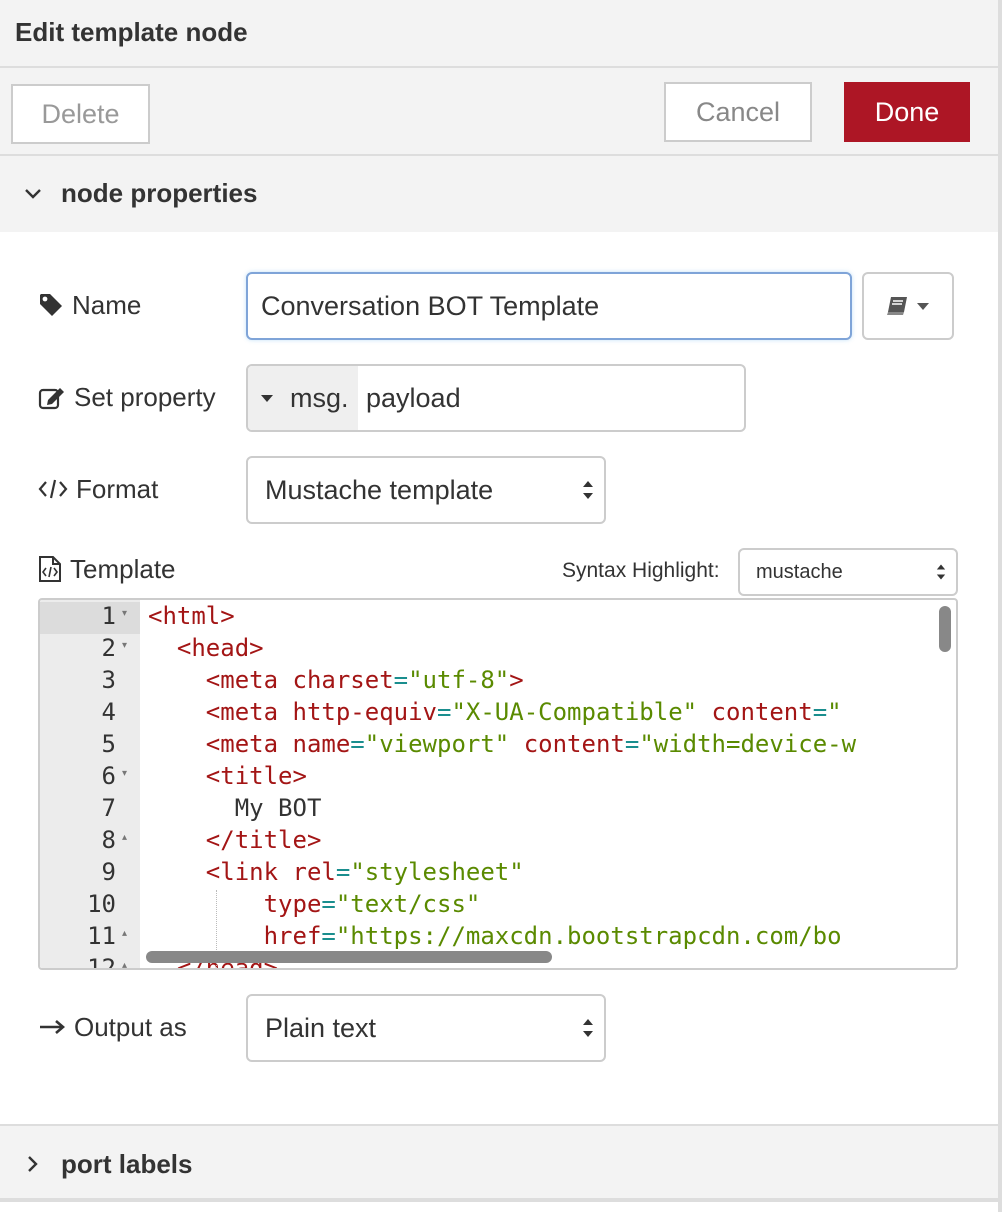  Describe the element at coordinates (426, 1028) in the screenshot. I see `output-select: Plain text` at that location.